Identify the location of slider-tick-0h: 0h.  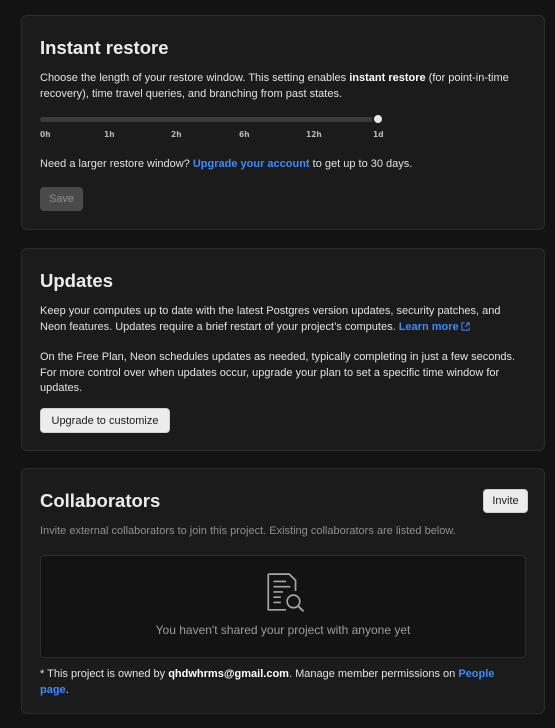
(45, 134).